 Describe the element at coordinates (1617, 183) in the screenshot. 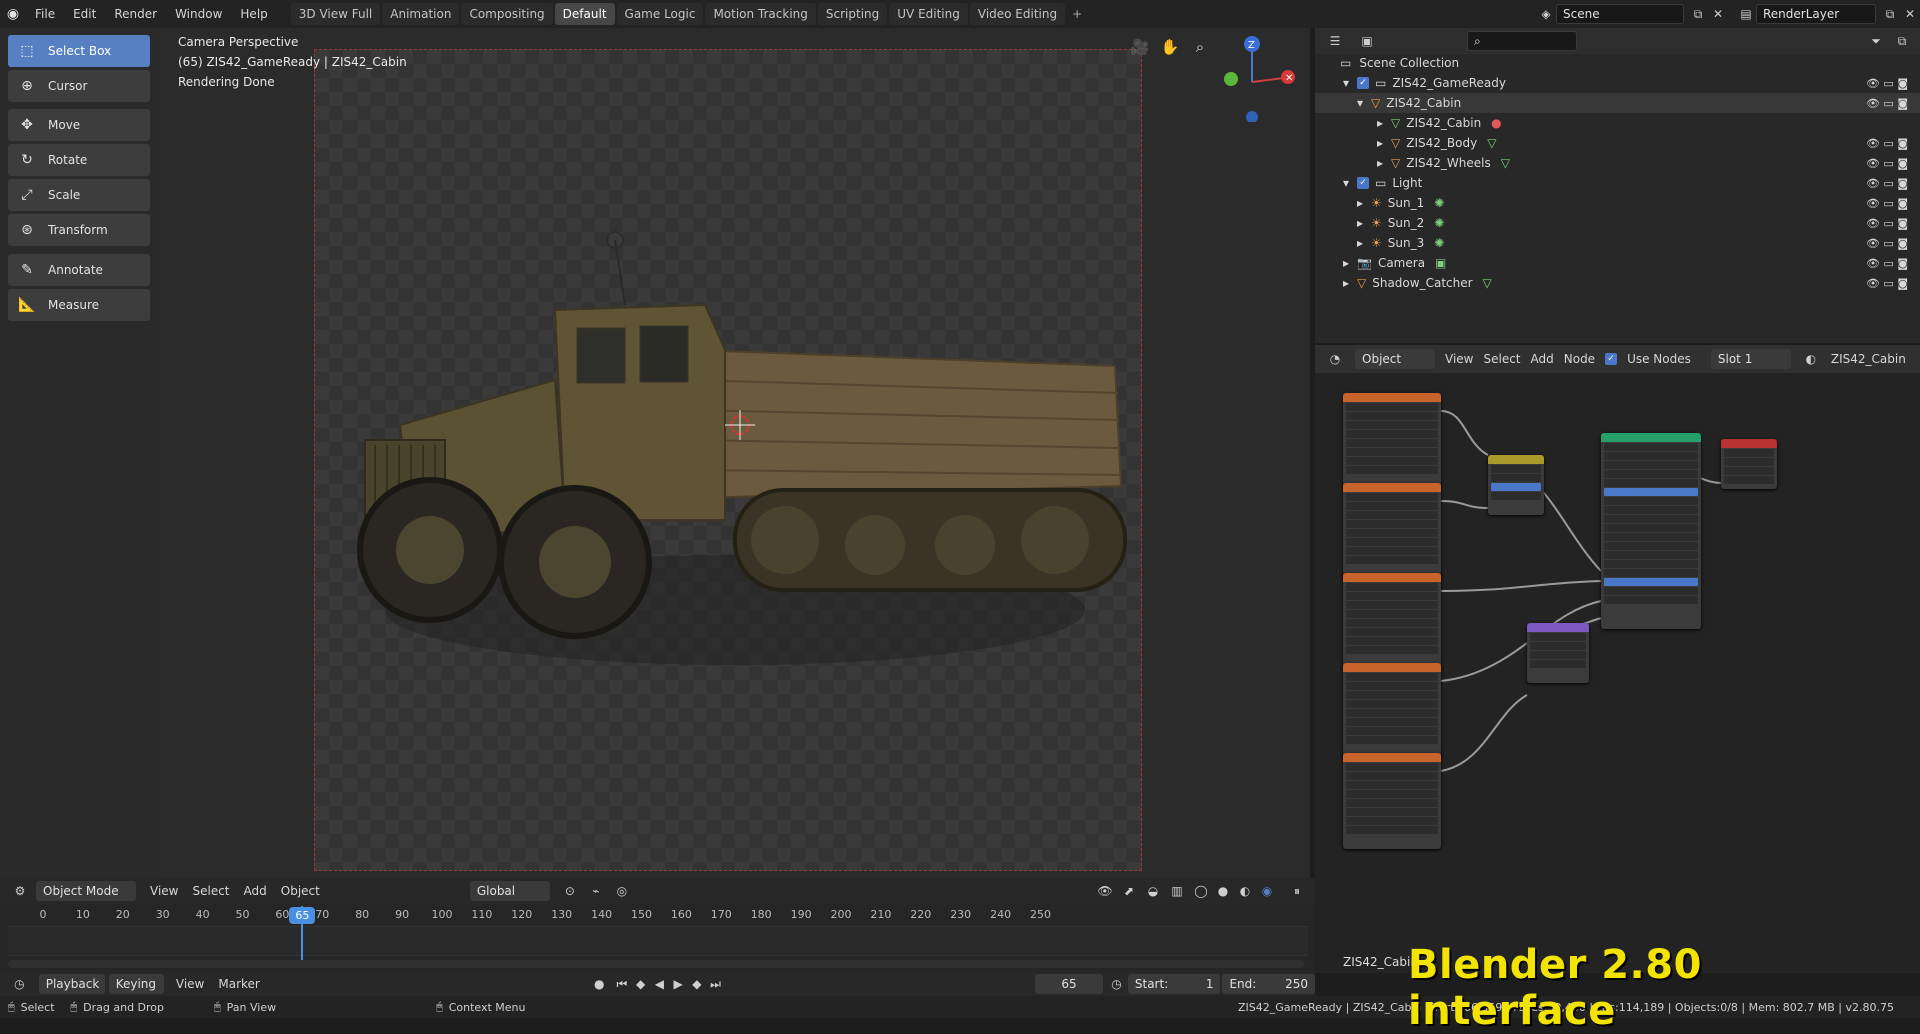

I see `outliner-row: ▾ ✓ ▭ Light 👁 ▭ ◙` at that location.